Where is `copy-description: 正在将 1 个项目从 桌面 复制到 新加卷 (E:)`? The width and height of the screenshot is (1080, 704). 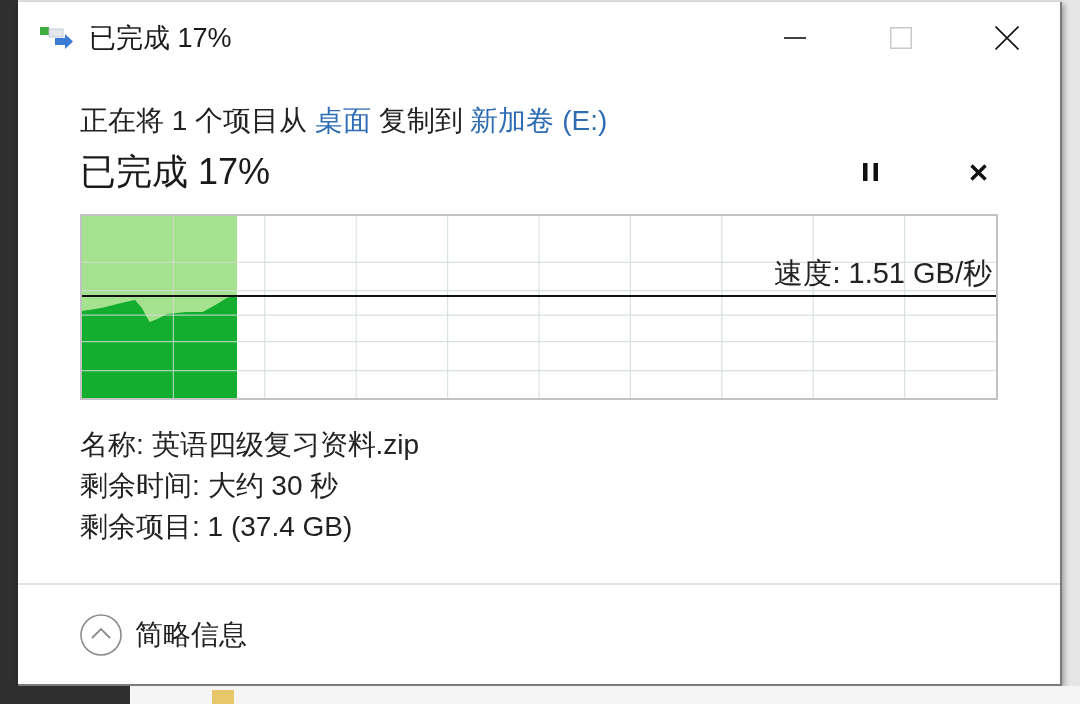
copy-description: 正在将 1 个项目从 桌面 复制到 新加卷 (E:) is located at coordinates (344, 121).